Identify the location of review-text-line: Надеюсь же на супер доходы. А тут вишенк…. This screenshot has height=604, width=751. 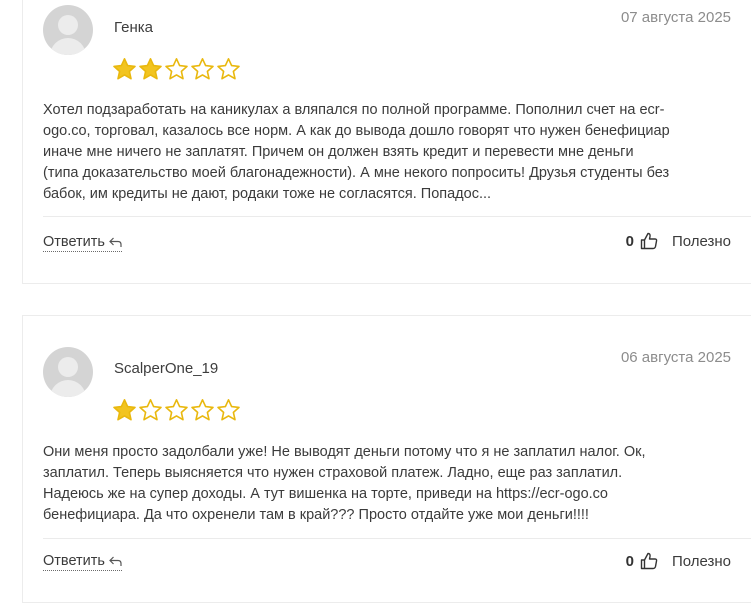
(325, 494).